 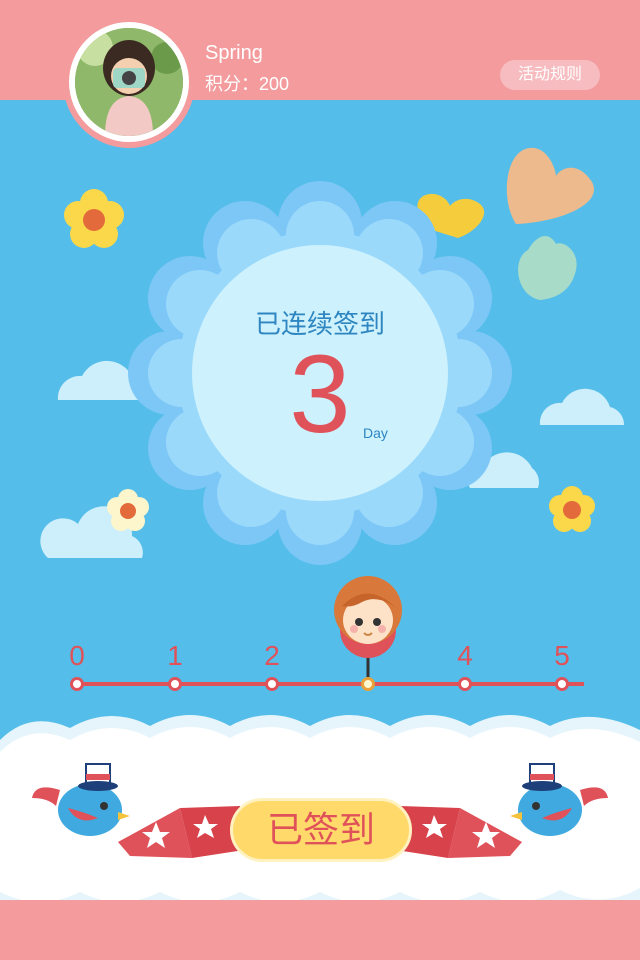 What do you see at coordinates (375, 433) in the screenshot?
I see `streak-unit: Day` at bounding box center [375, 433].